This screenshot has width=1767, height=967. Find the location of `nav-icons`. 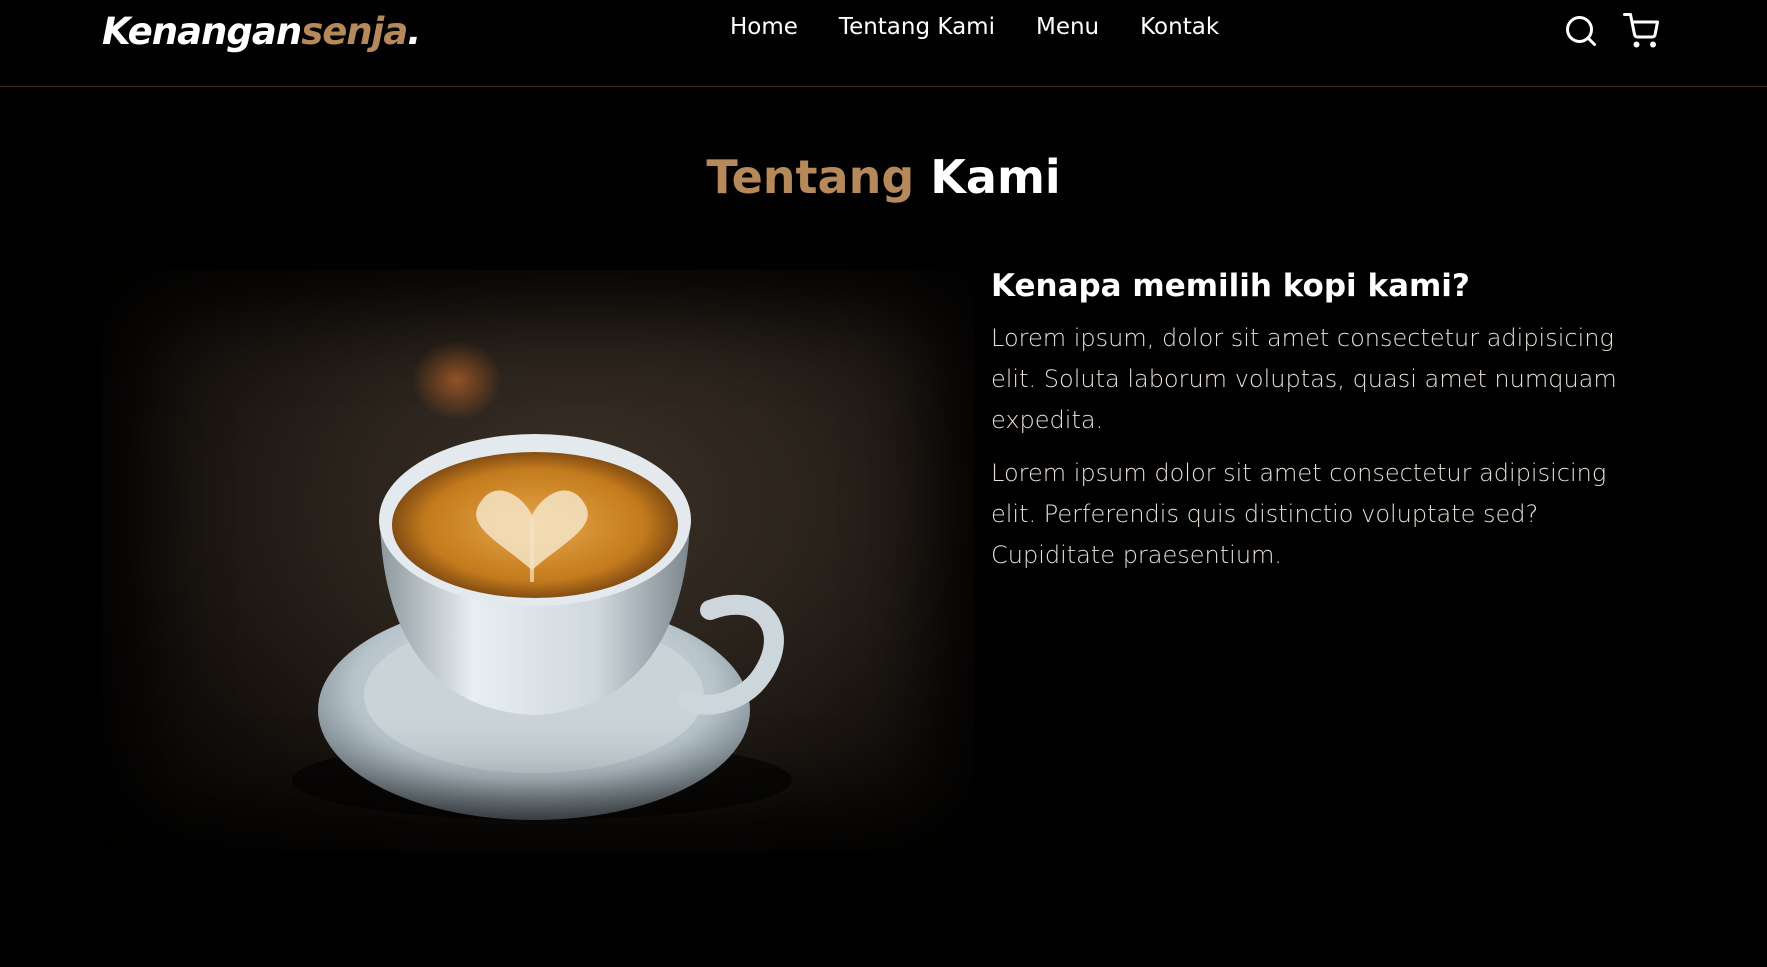

nav-icons is located at coordinates (1611, 31).